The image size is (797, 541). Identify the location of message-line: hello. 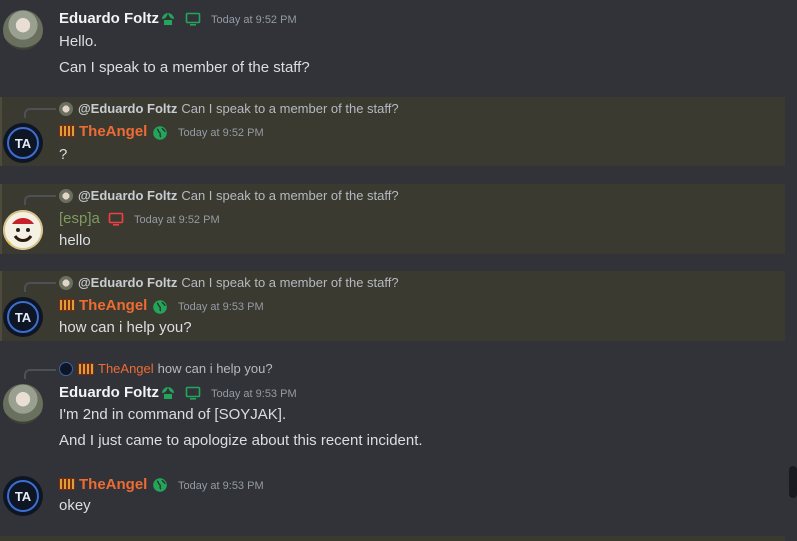
(75, 240).